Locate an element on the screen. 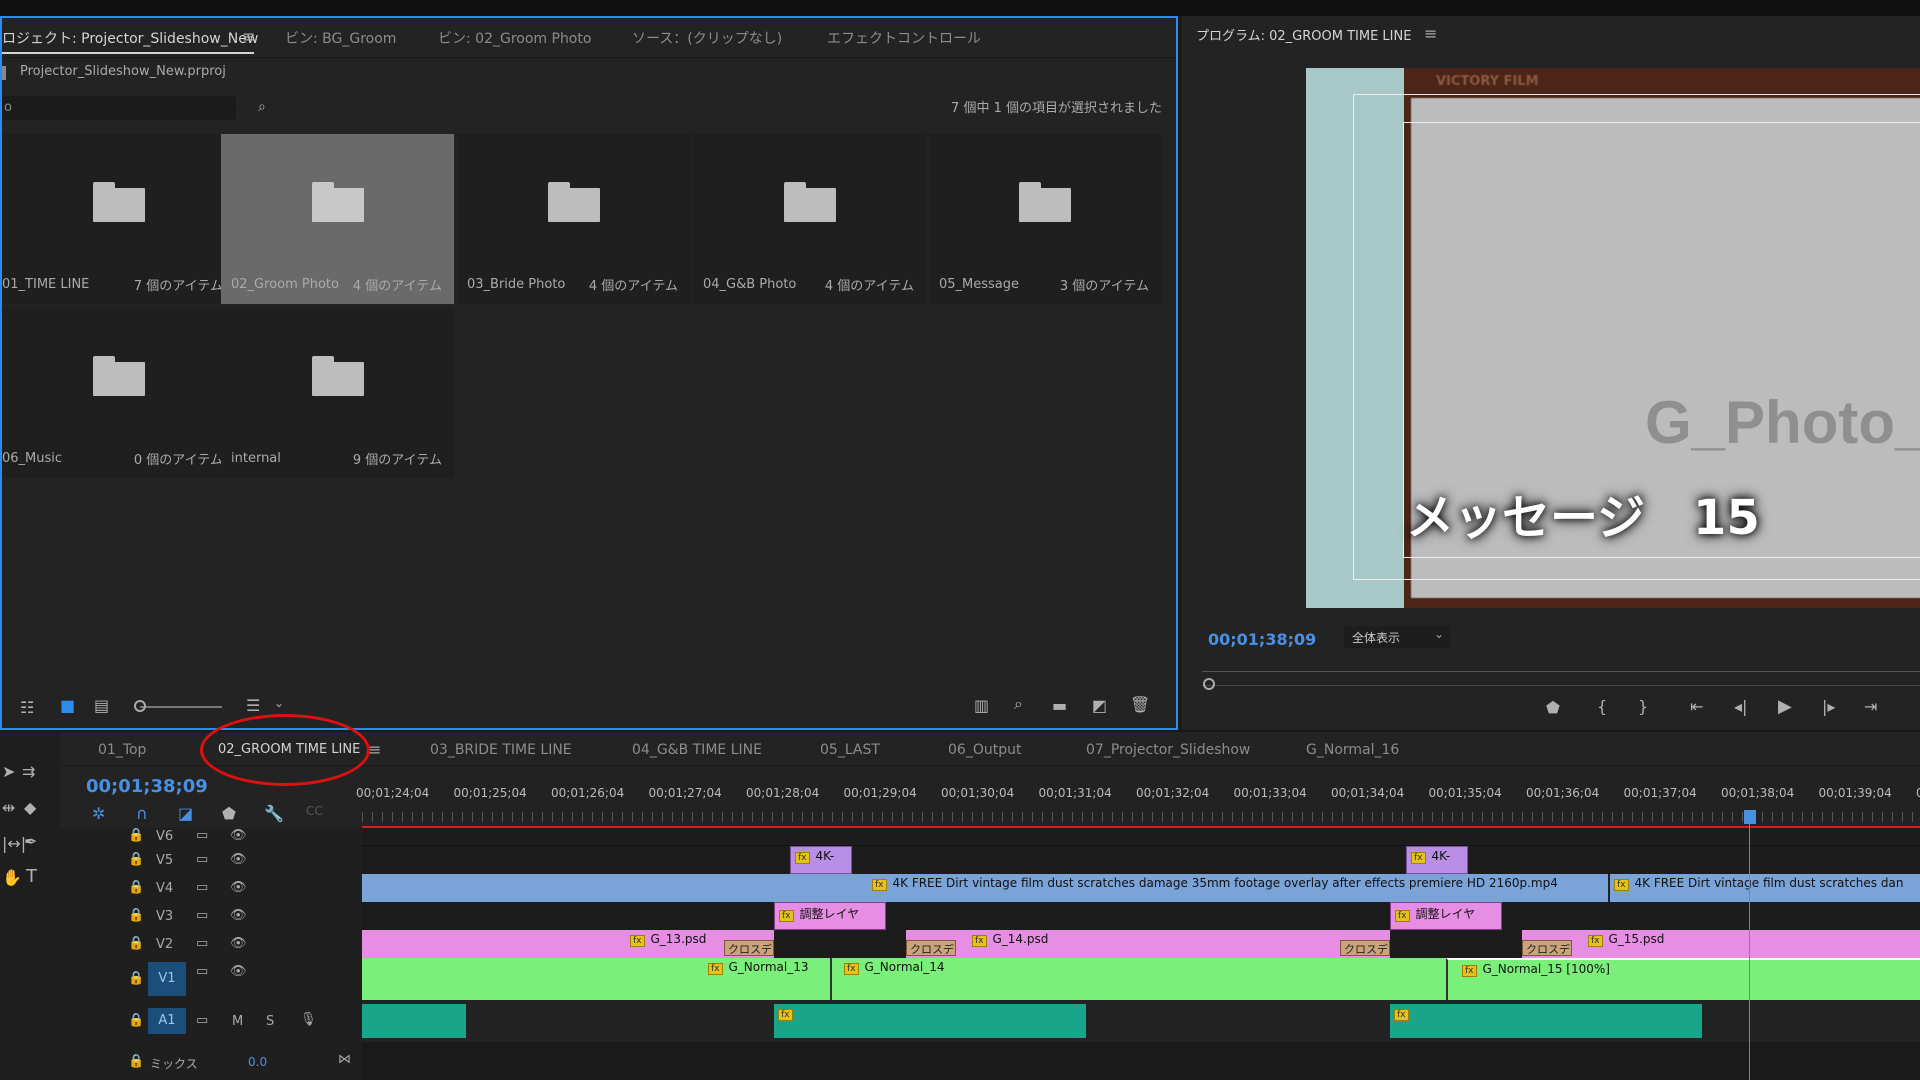 The width and height of the screenshot is (1920, 1080). play-icon: ▶ is located at coordinates (1785, 706).